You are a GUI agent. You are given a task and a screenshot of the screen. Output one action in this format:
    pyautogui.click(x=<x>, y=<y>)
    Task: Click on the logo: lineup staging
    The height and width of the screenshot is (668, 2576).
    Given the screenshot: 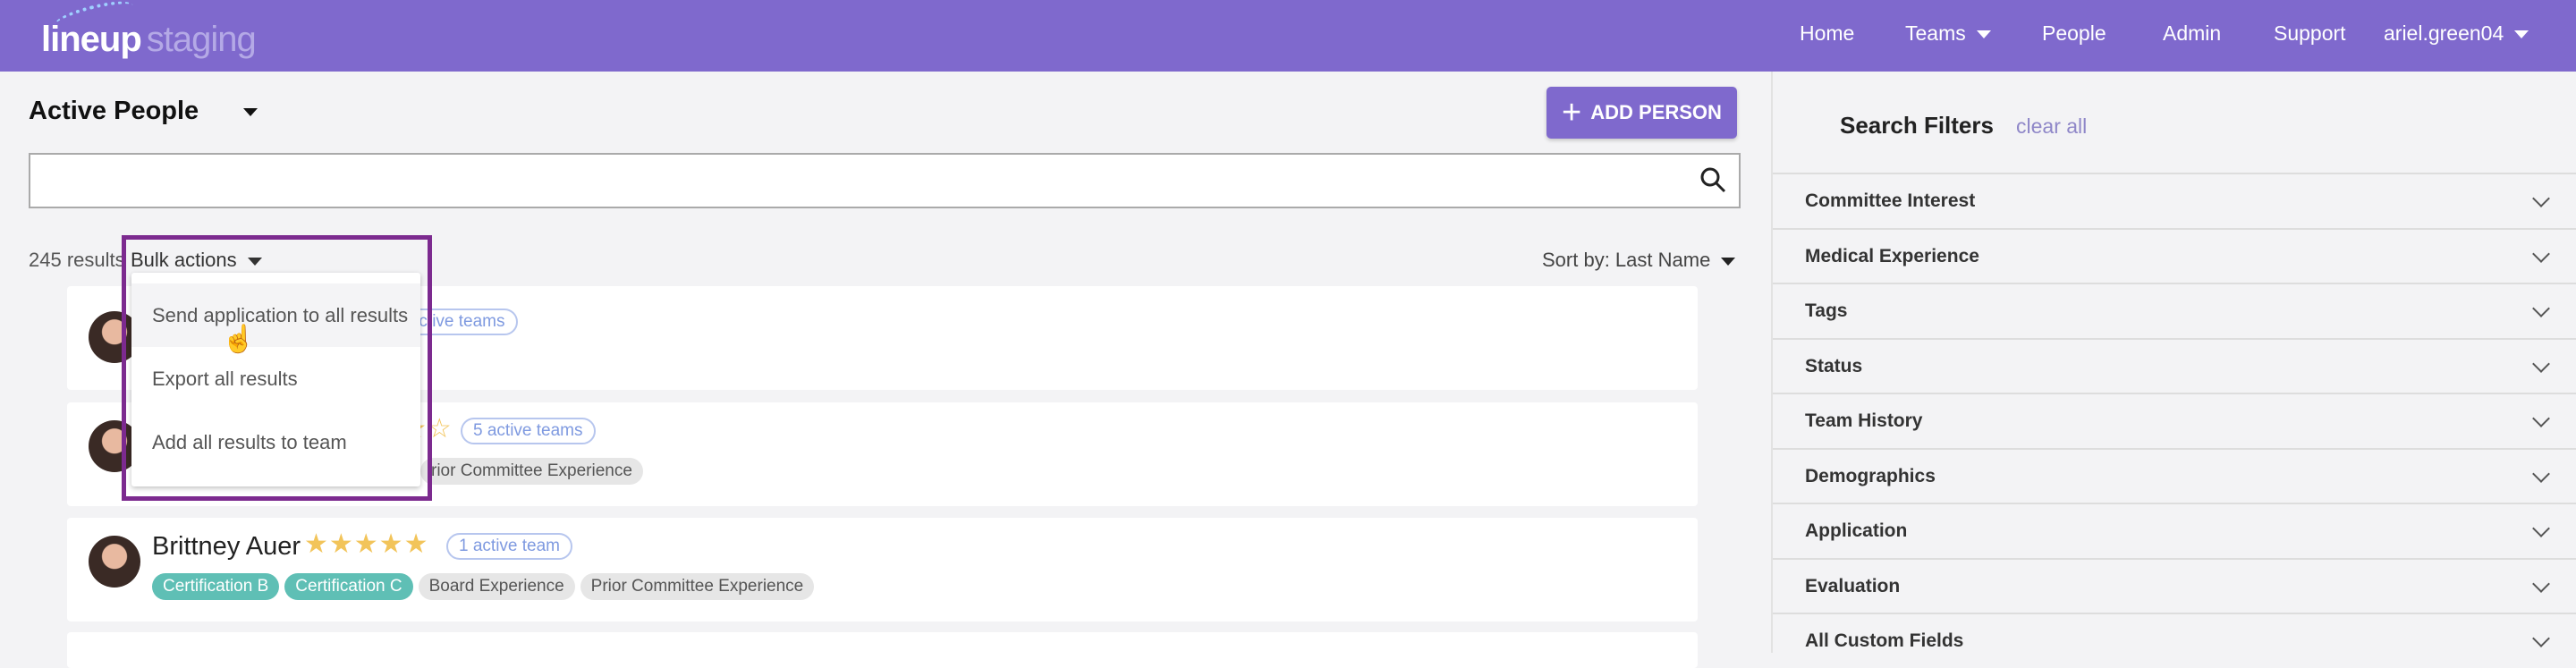 What is the action you would take?
    pyautogui.click(x=149, y=40)
    